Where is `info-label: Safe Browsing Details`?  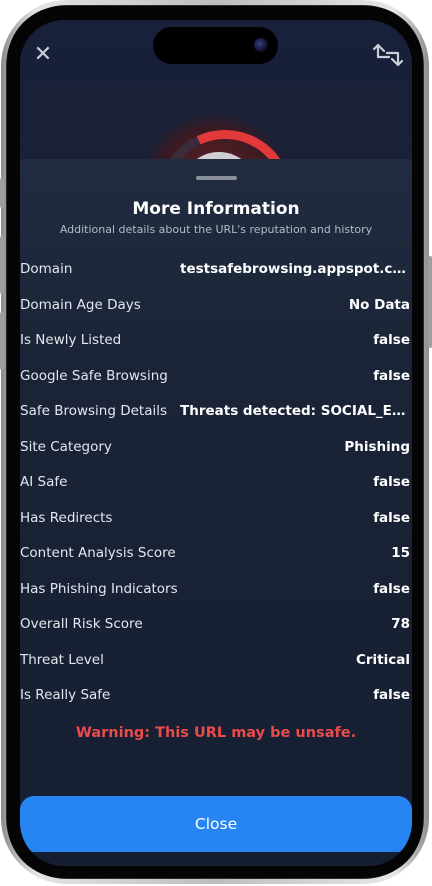
info-label: Safe Browsing Details is located at coordinates (94, 411).